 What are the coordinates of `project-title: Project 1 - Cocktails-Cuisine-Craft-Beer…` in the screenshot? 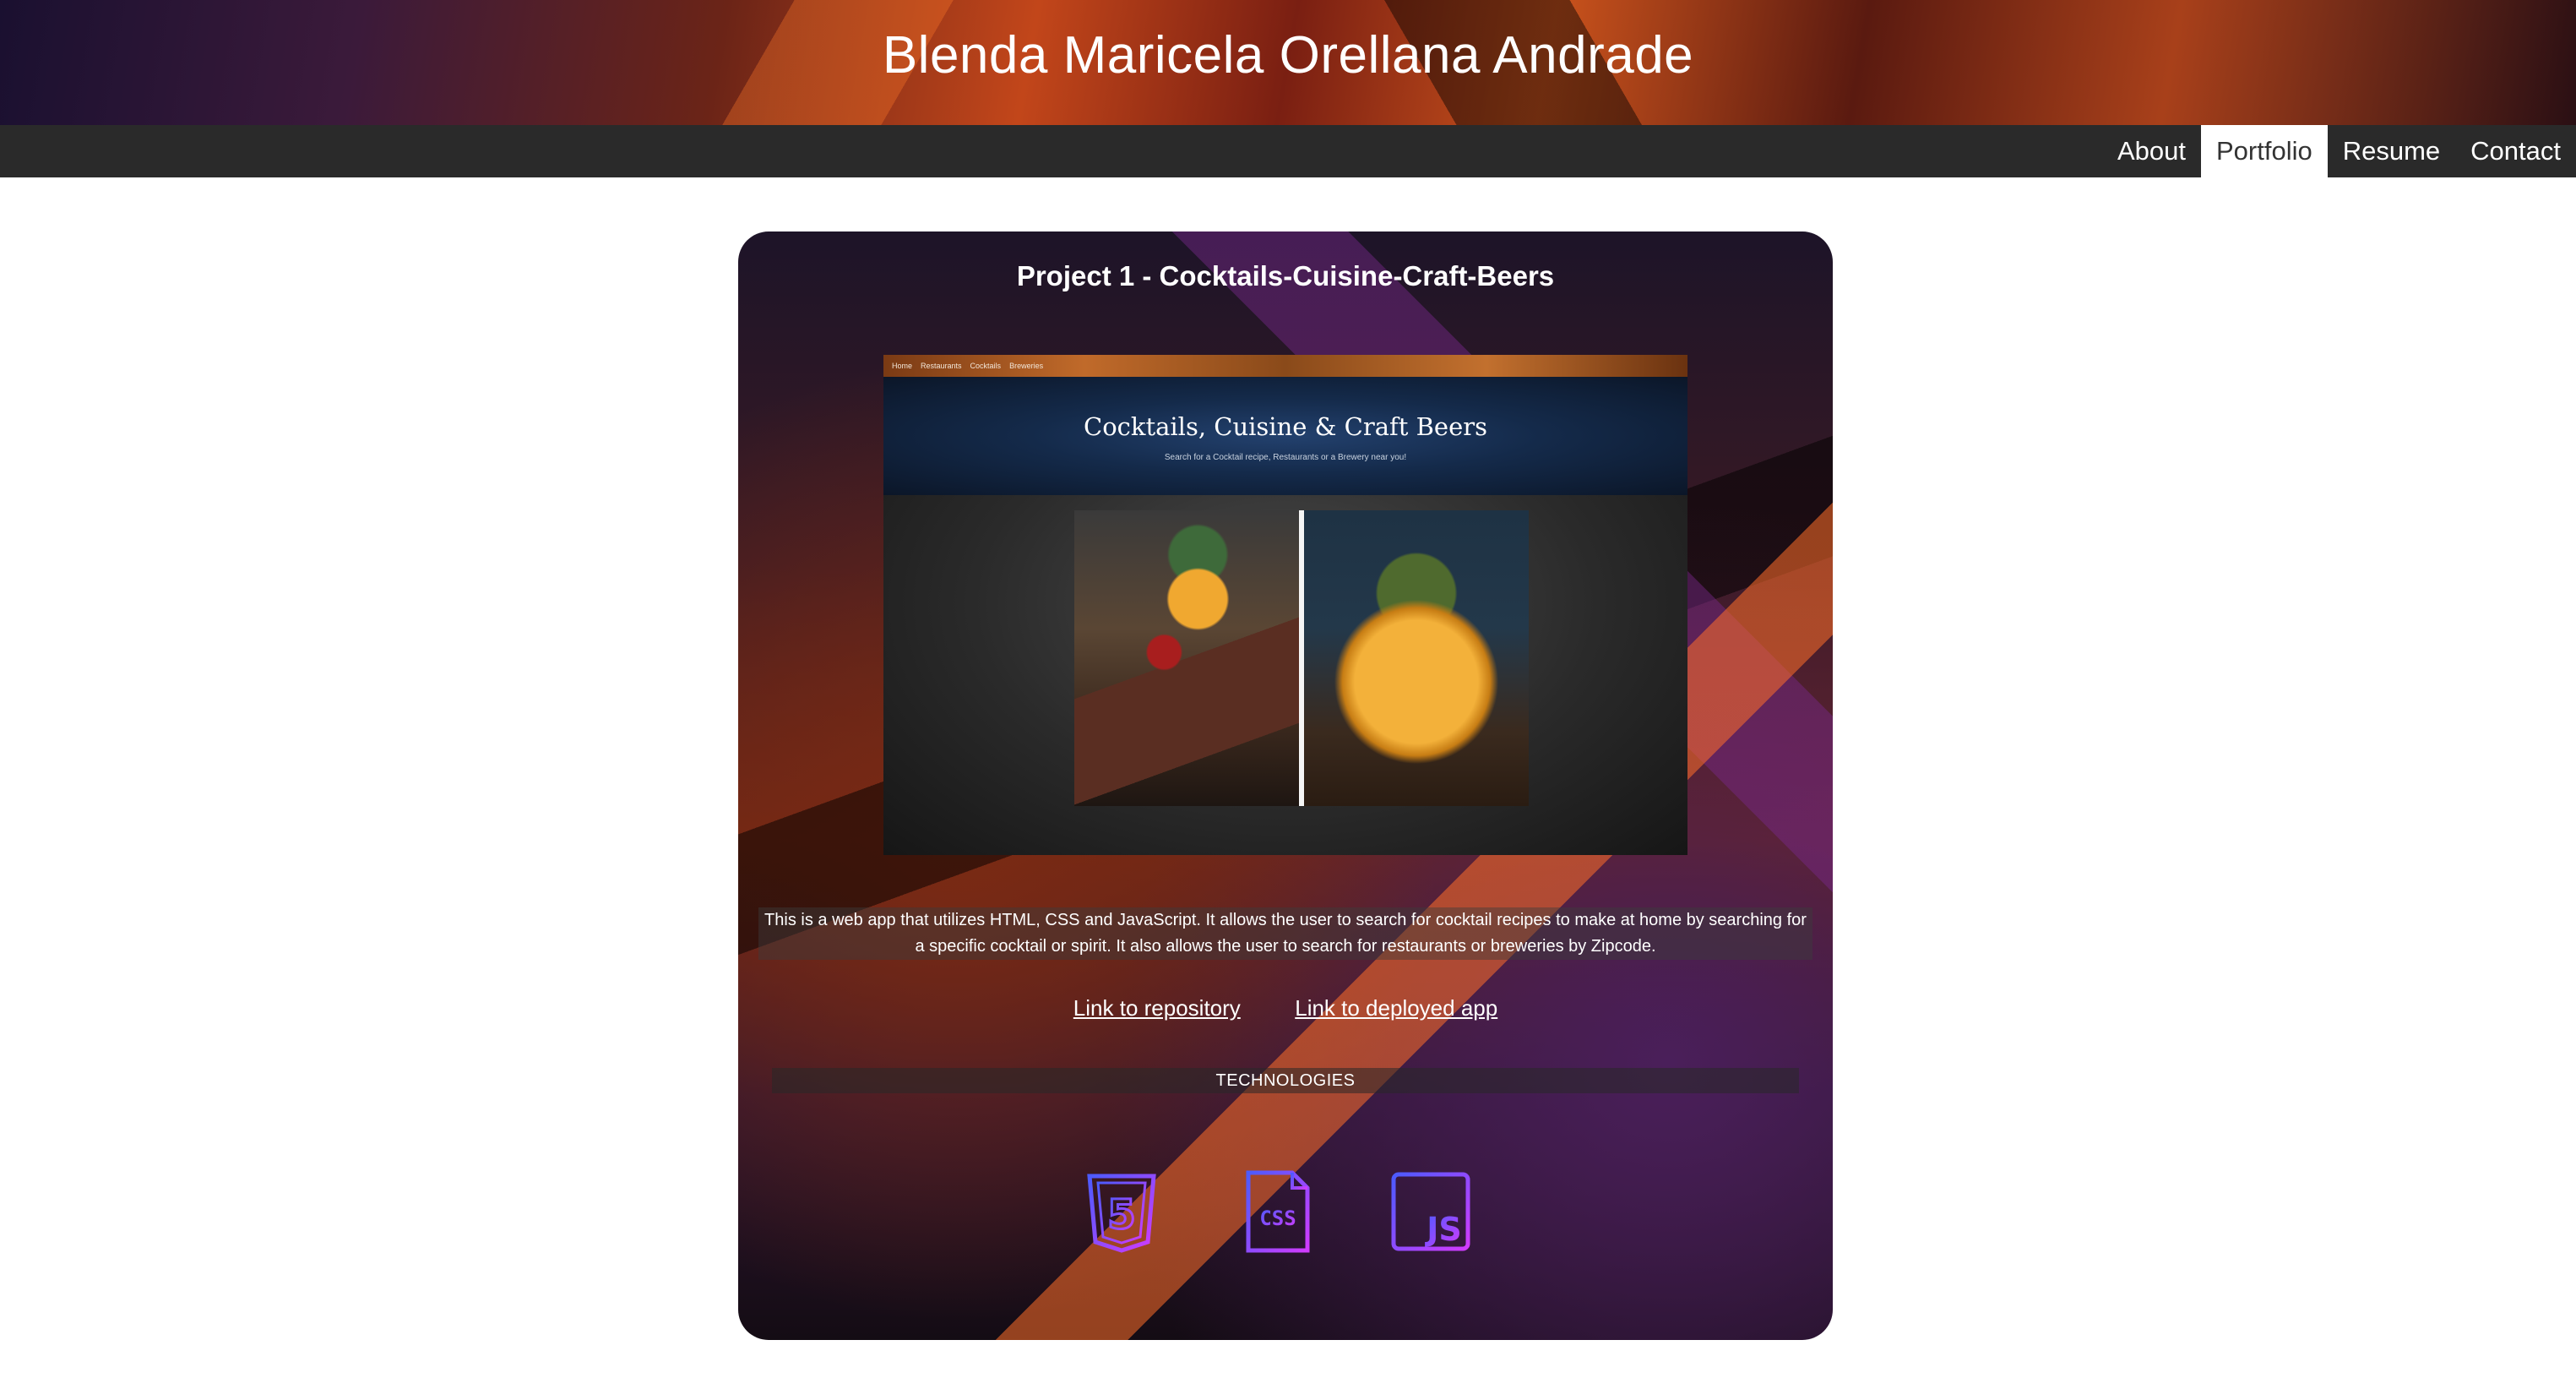 It's located at (1285, 276).